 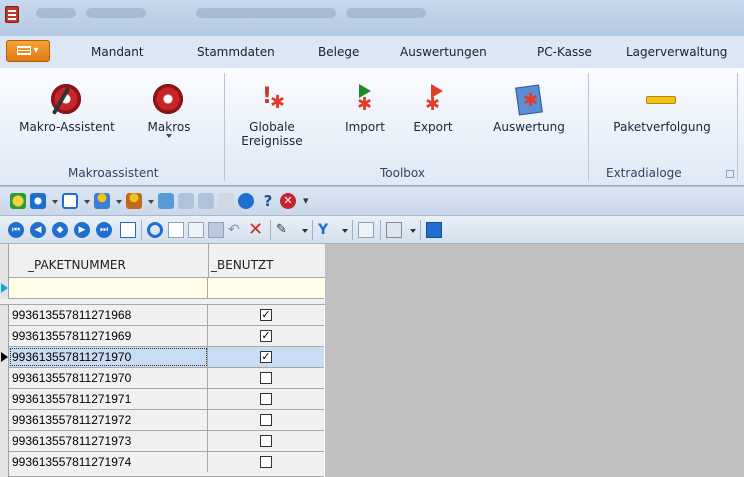 I want to click on export-button: ✱ Export, so click(x=433, y=109).